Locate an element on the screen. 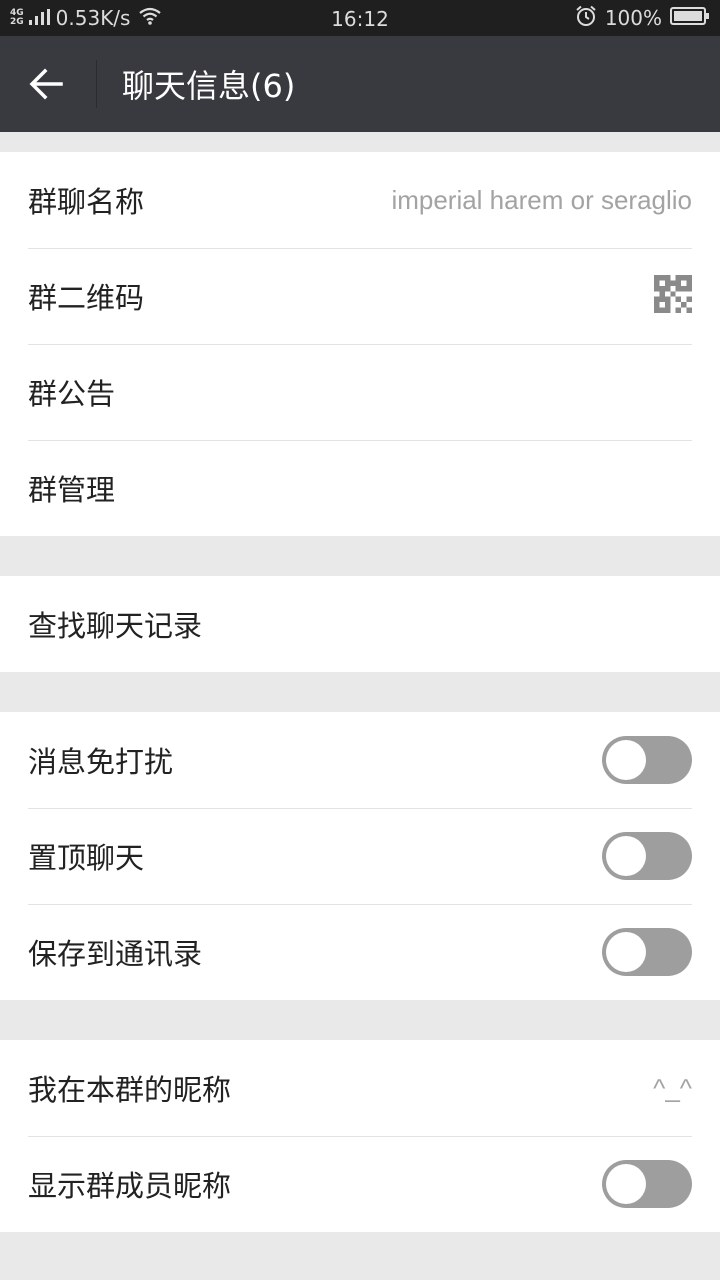 The image size is (720, 1280). pin-chat-row: 置顶聊天 is located at coordinates (360, 856).